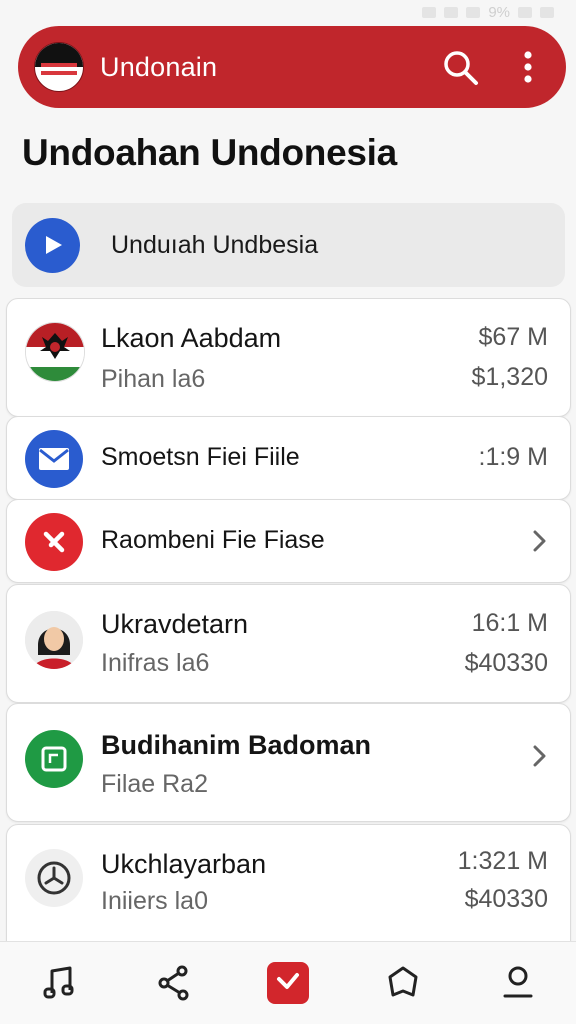 This screenshot has height=1024, width=576. I want to click on nav-shield, so click(403, 983).